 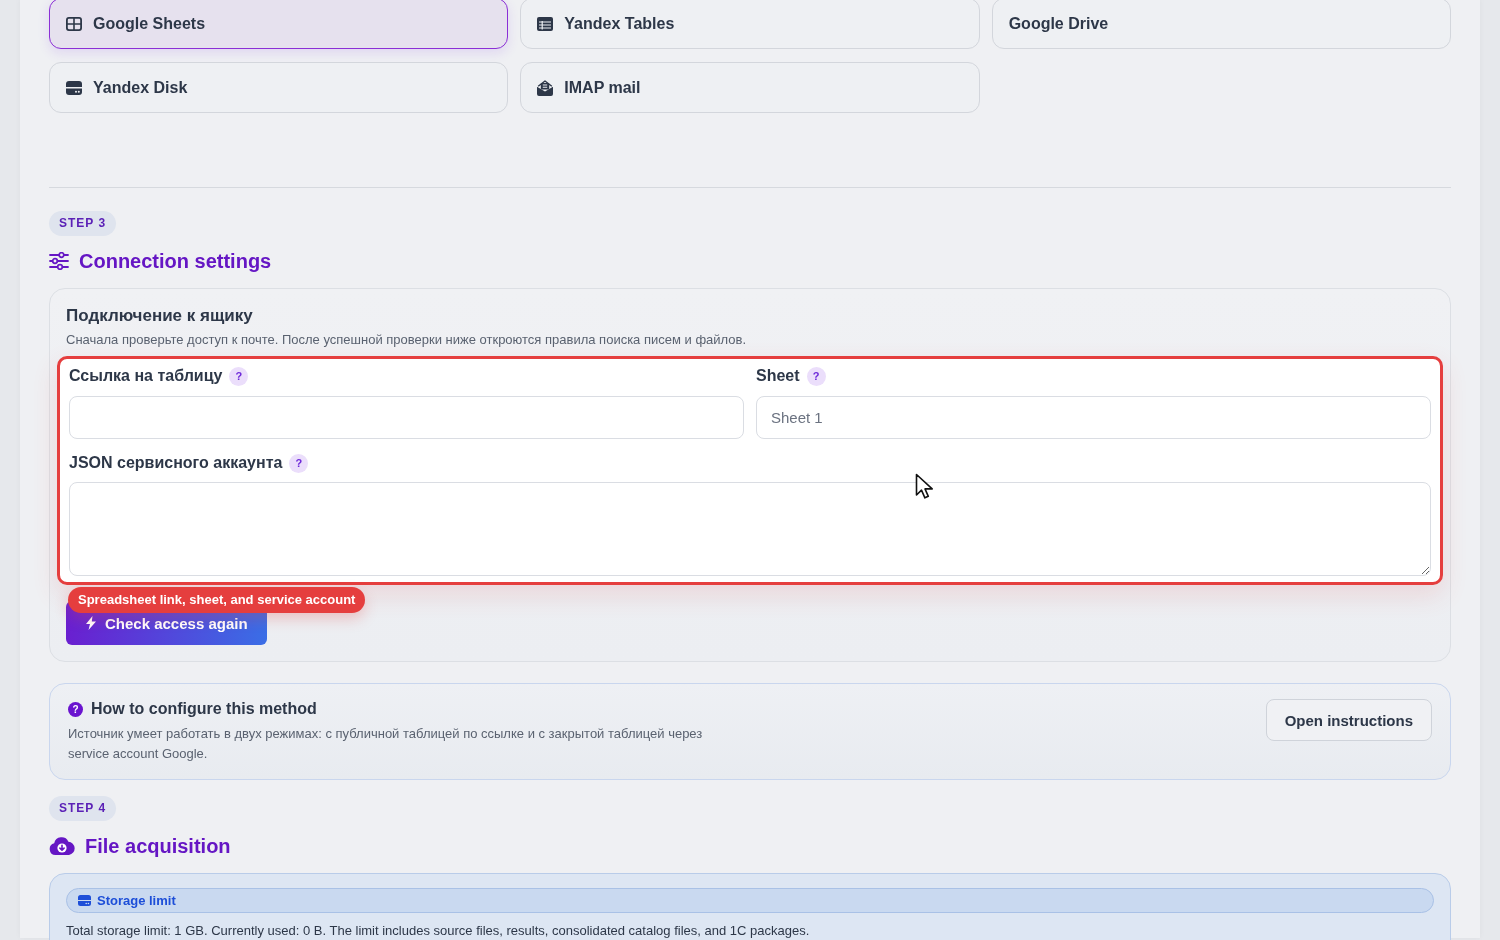 What do you see at coordinates (75, 709) in the screenshot?
I see `help-mark-icon: ?` at bounding box center [75, 709].